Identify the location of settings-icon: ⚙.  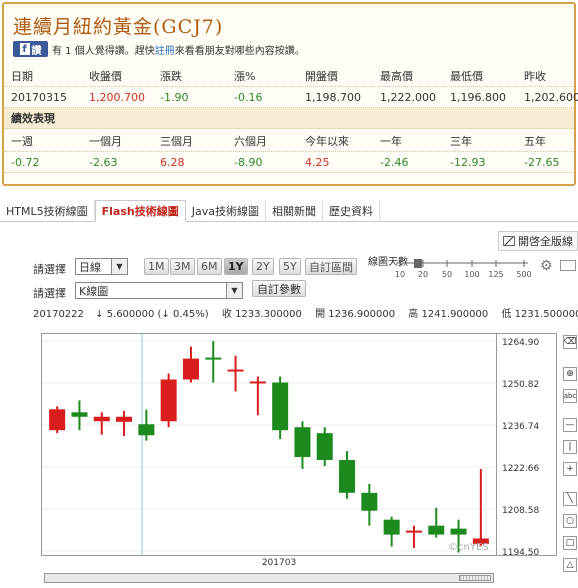
(546, 266).